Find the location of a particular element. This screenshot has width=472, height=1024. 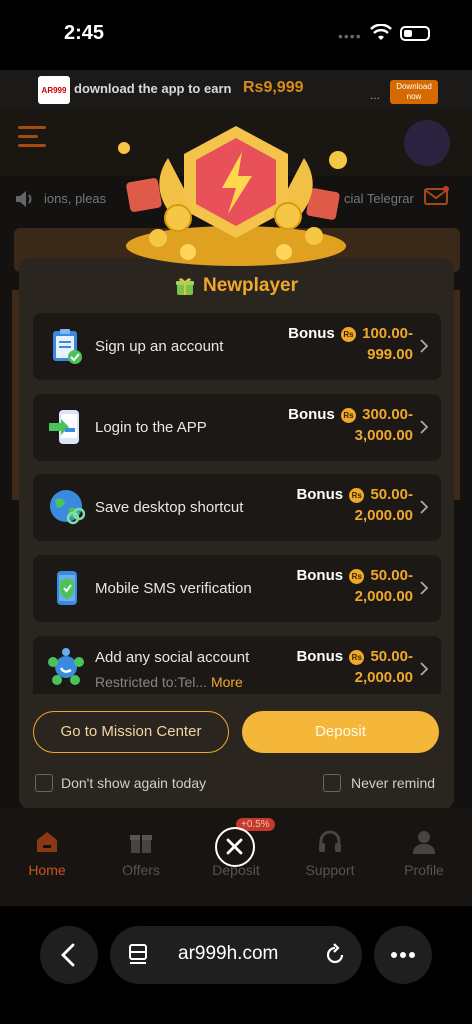

modal-title: Newplayer is located at coordinates (250, 285).